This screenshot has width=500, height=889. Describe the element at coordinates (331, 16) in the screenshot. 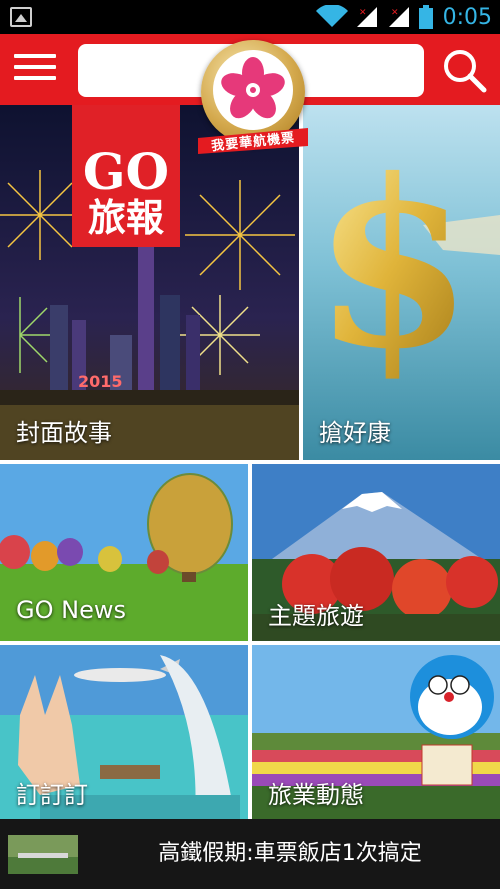

I see `wifi-icon` at that location.